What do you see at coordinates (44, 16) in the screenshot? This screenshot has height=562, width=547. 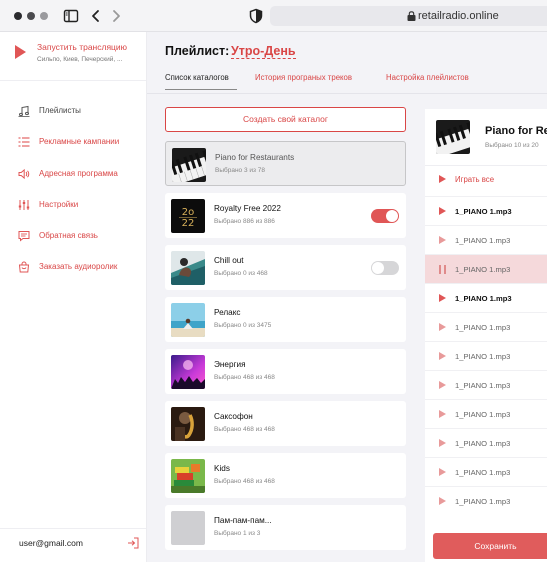 I see `maximize-window-button` at bounding box center [44, 16].